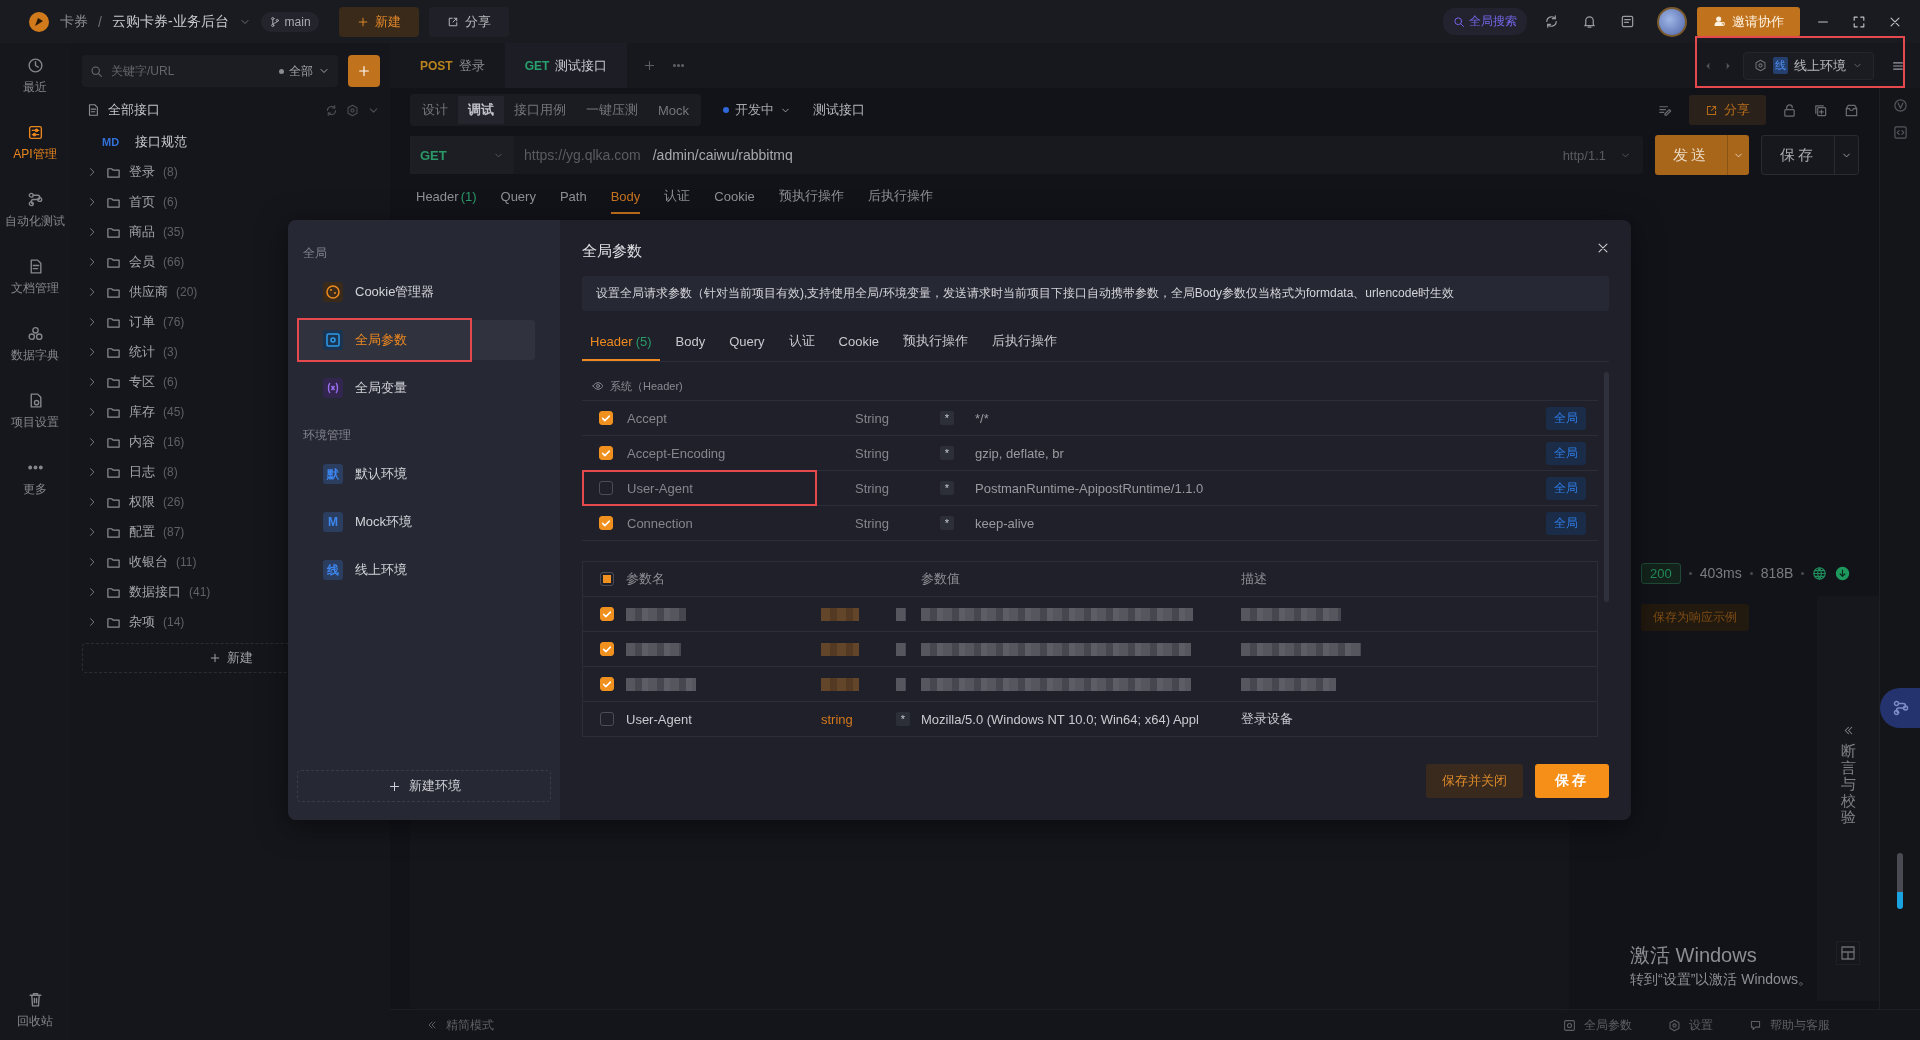 The image size is (1920, 1040). I want to click on folder-count: (66), so click(174, 262).